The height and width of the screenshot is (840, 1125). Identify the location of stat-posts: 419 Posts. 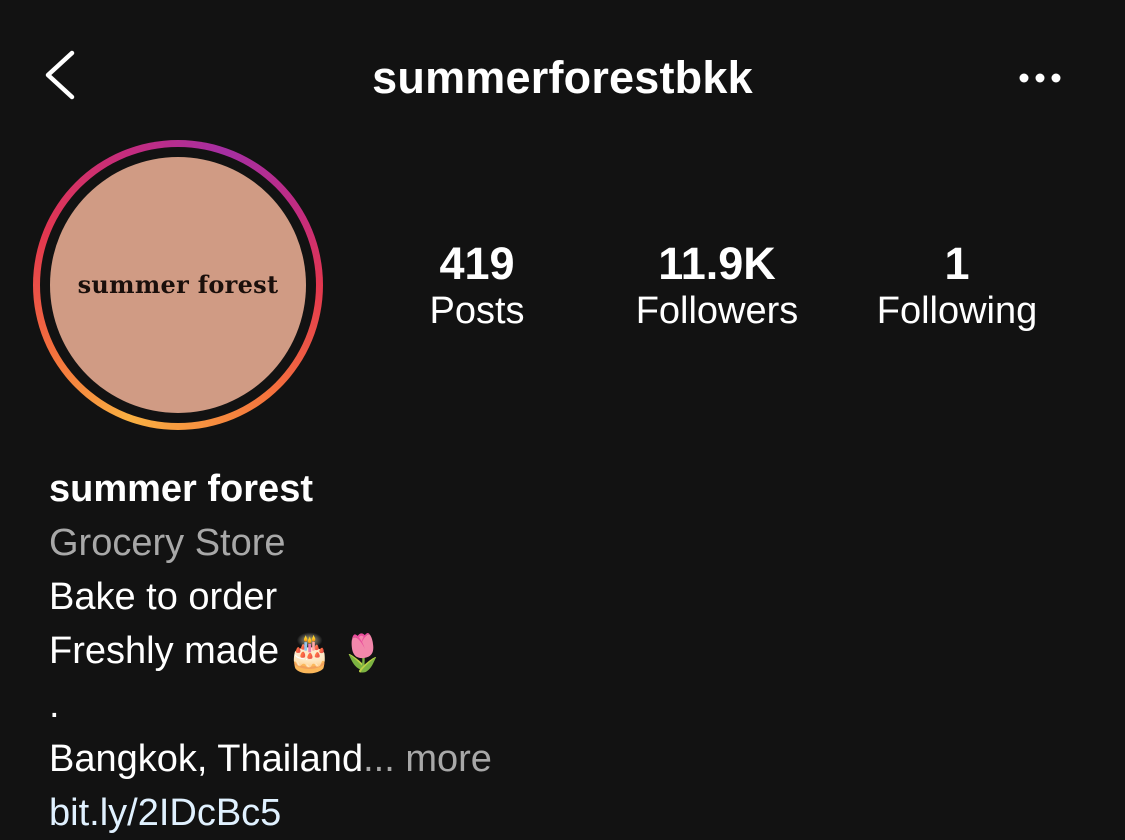
(477, 285).